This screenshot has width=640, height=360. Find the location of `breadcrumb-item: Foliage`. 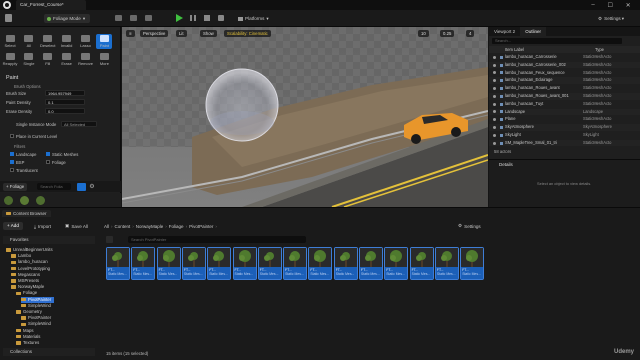

breadcrumb-item: Foliage is located at coordinates (176, 226).